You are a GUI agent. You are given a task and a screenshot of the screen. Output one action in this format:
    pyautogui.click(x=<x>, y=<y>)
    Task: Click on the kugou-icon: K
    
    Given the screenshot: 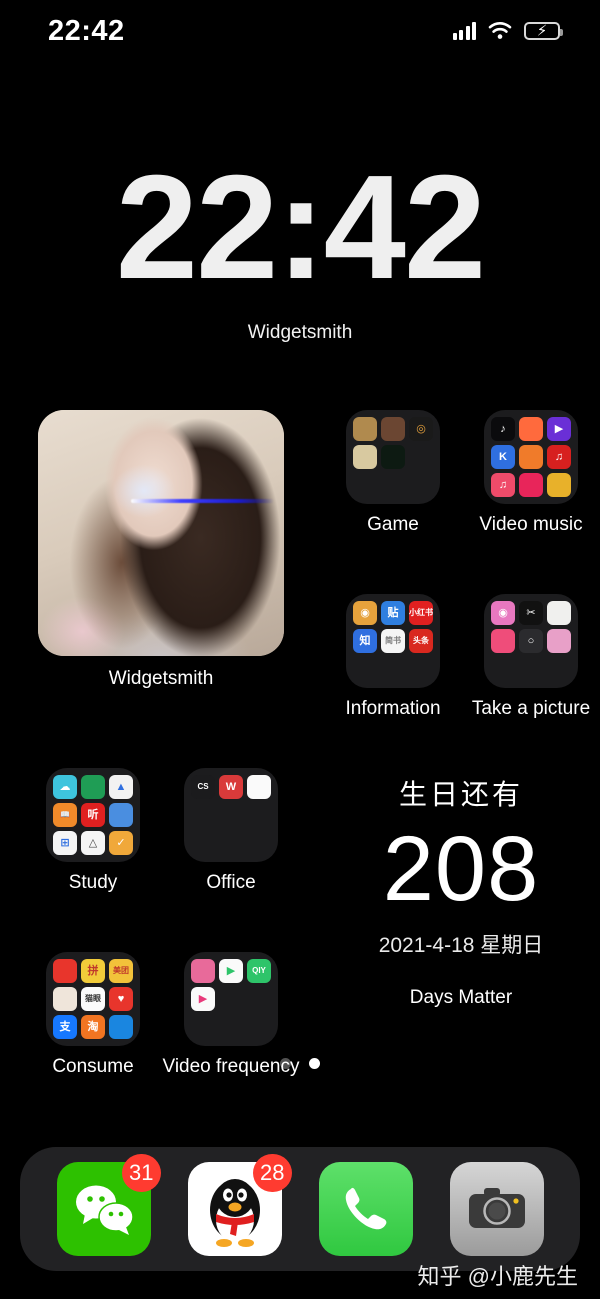 What is the action you would take?
    pyautogui.click(x=503, y=457)
    